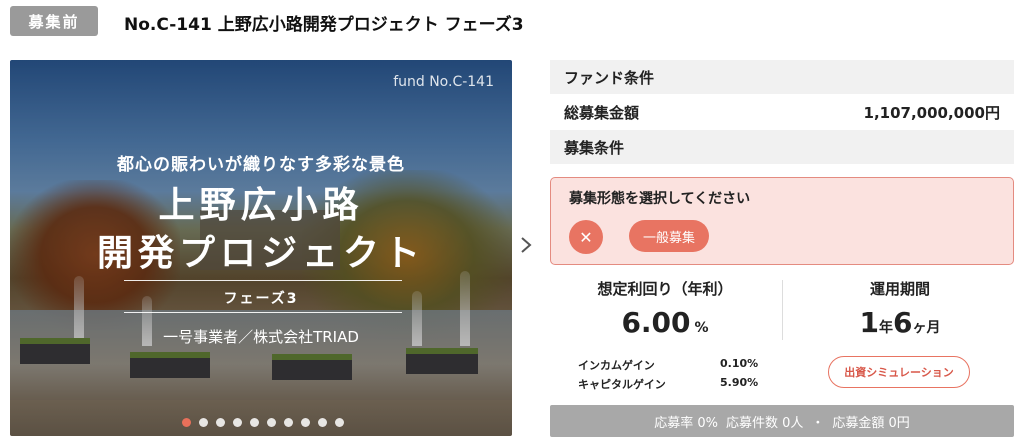 The height and width of the screenshot is (443, 1024). I want to click on close-icon: ✕, so click(586, 237).